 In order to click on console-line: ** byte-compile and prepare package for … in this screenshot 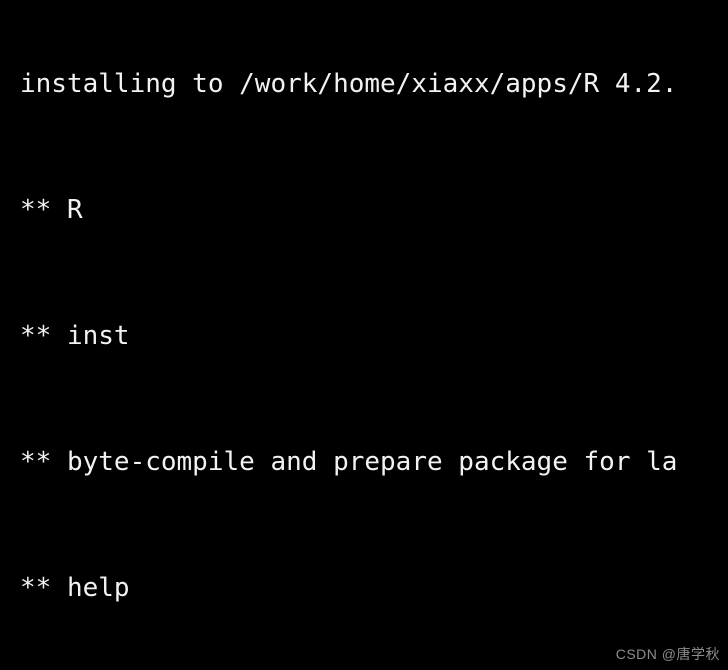, I will do `click(349, 462)`.